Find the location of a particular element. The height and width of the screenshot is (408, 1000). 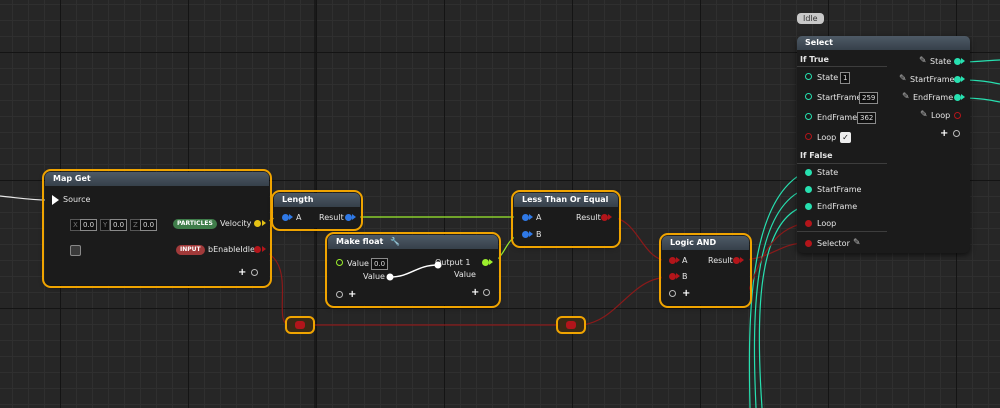

false-loop-pin is located at coordinates (808, 223).